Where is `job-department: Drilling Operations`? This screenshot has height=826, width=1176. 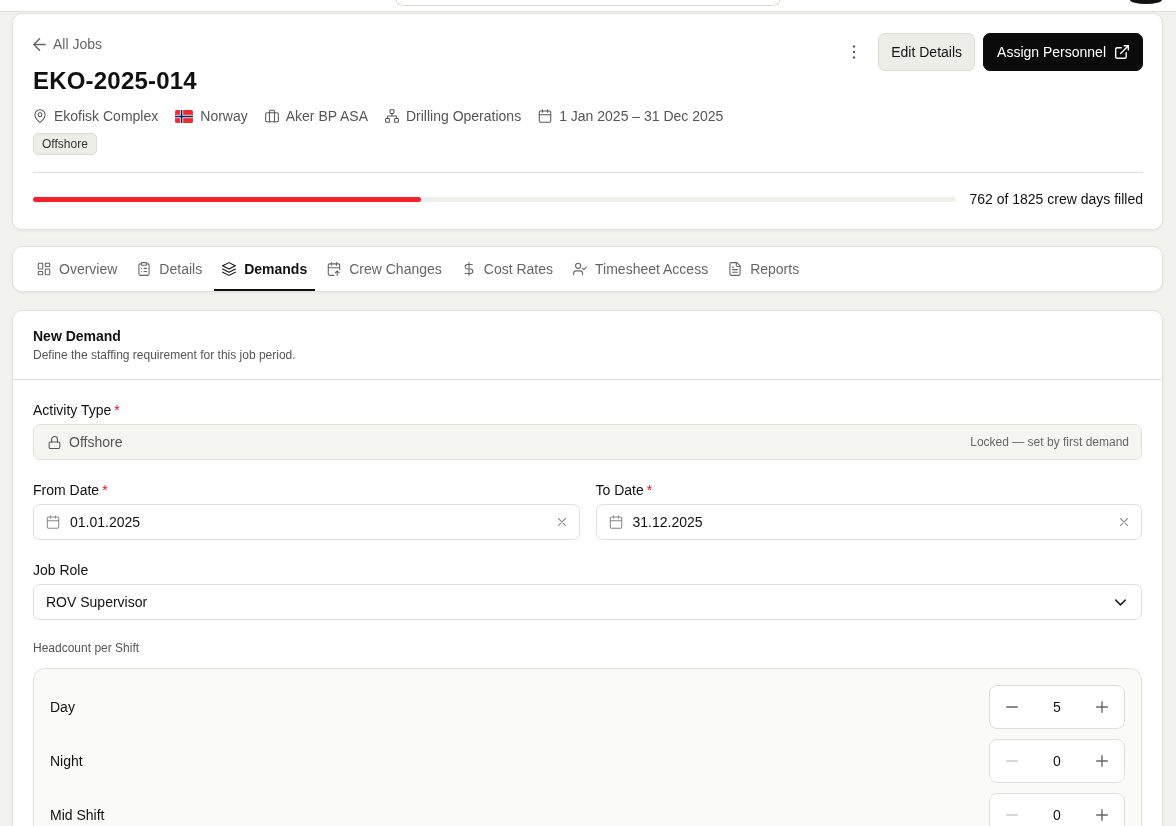 job-department: Drilling Operations is located at coordinates (463, 116).